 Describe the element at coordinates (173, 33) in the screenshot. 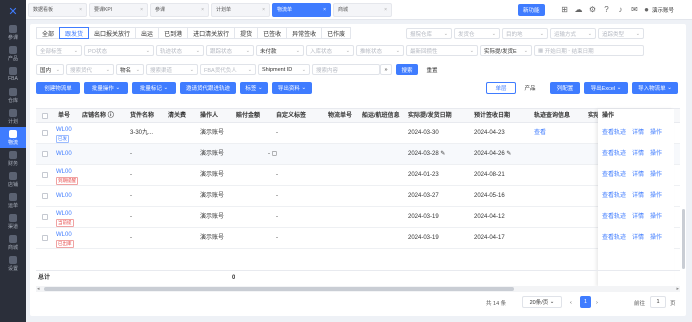

I see `status-tab-arrived: 已到港` at that location.